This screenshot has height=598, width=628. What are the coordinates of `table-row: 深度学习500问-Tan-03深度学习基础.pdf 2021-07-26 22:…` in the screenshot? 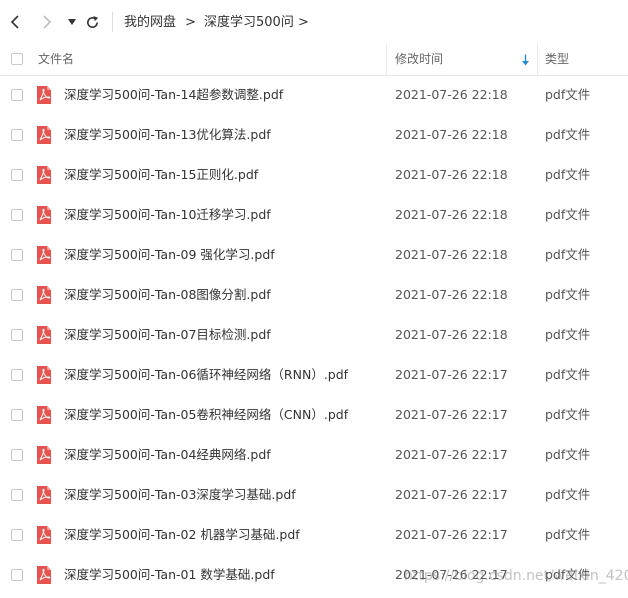 It's located at (314, 495).